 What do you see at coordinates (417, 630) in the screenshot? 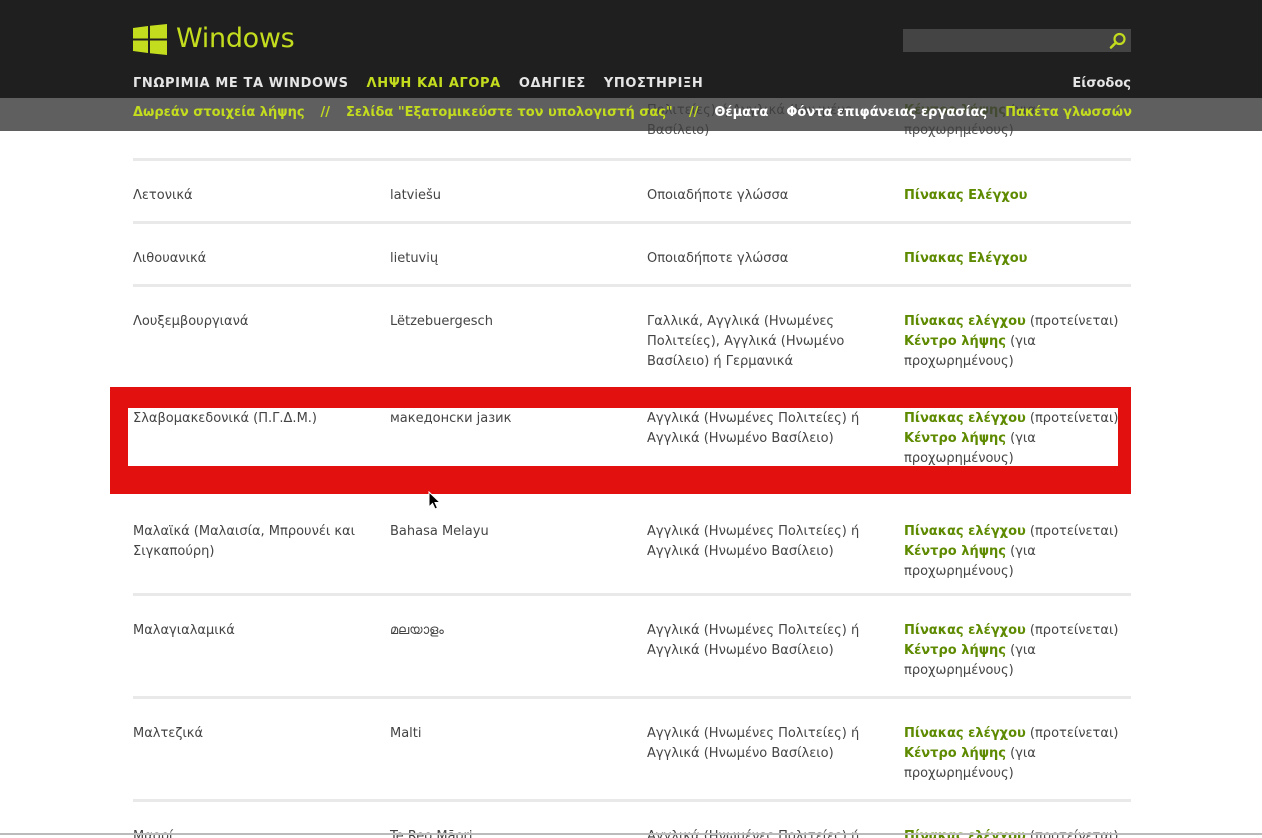
I see `language-native: മലയാളം` at bounding box center [417, 630].